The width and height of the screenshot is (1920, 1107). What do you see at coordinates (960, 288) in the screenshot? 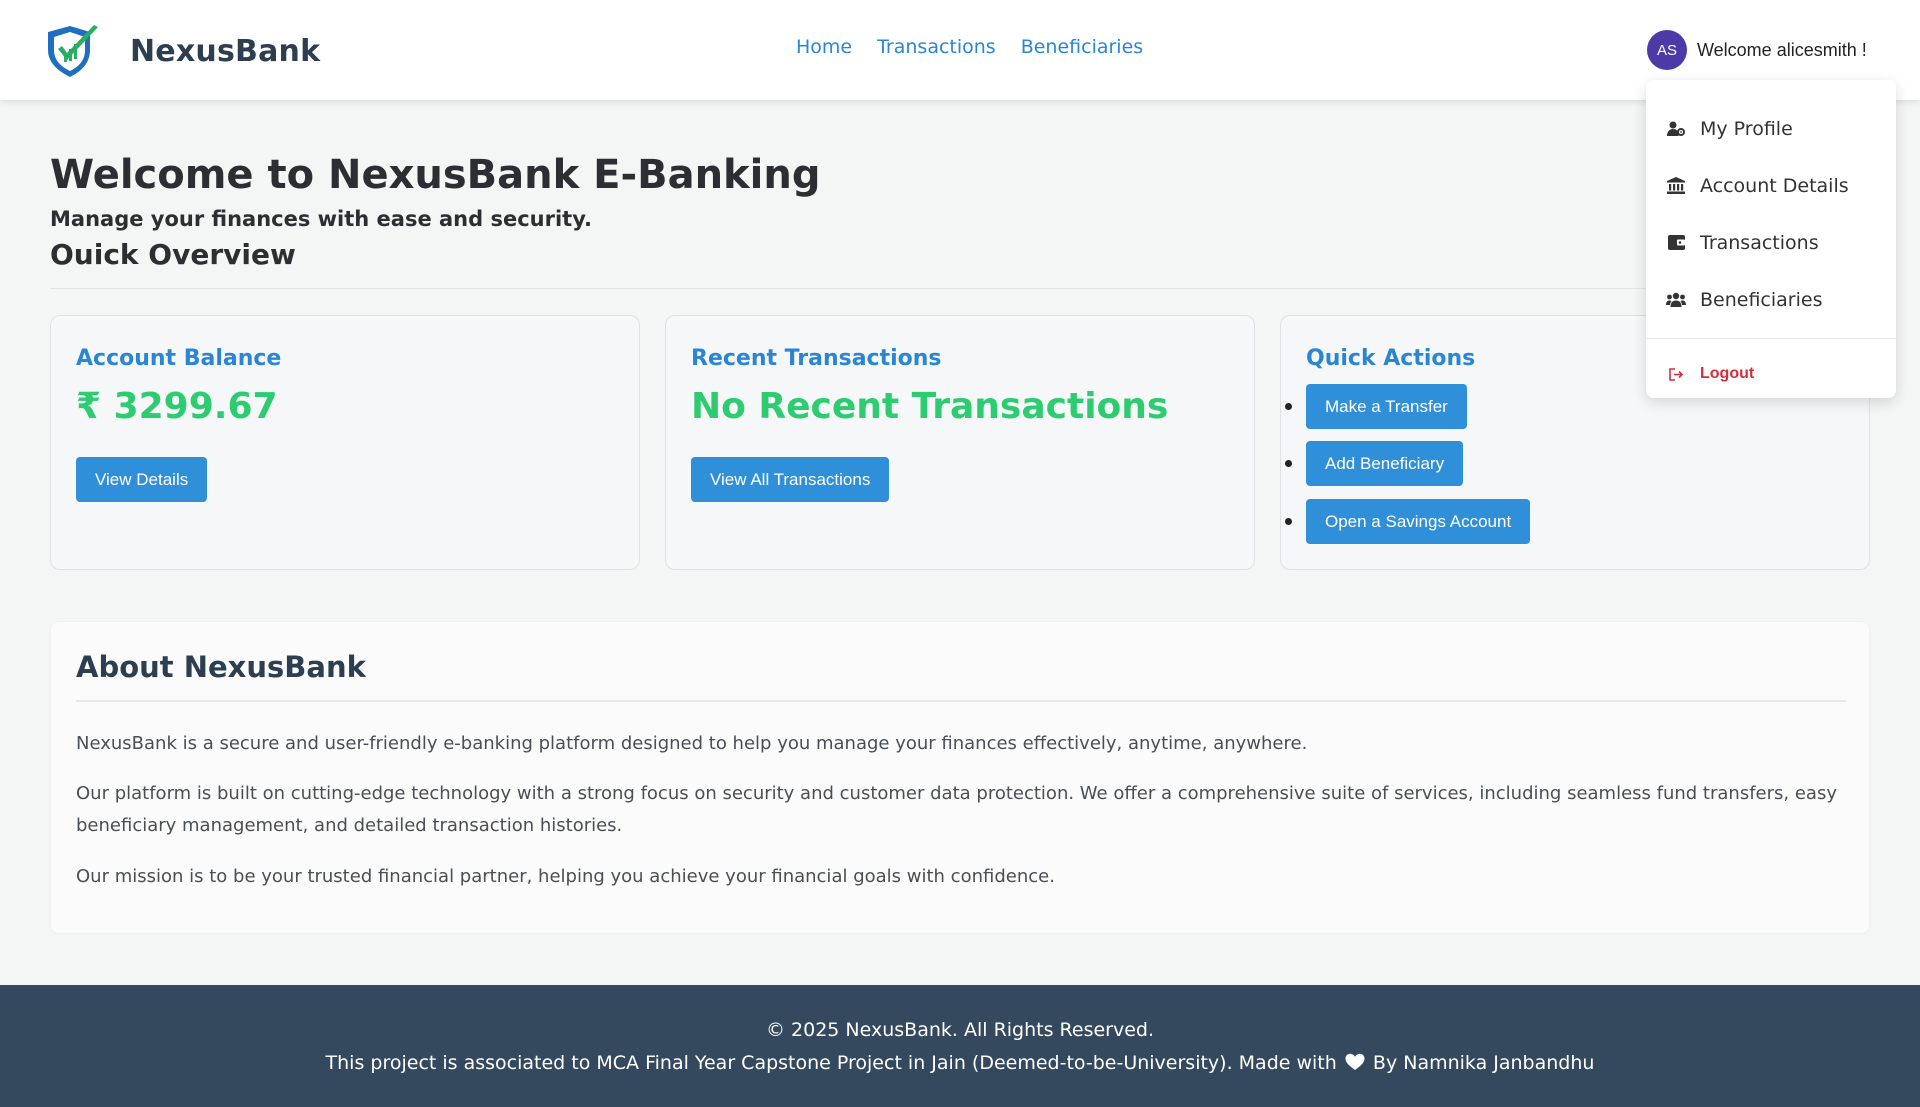
I see `overview-divider` at bounding box center [960, 288].